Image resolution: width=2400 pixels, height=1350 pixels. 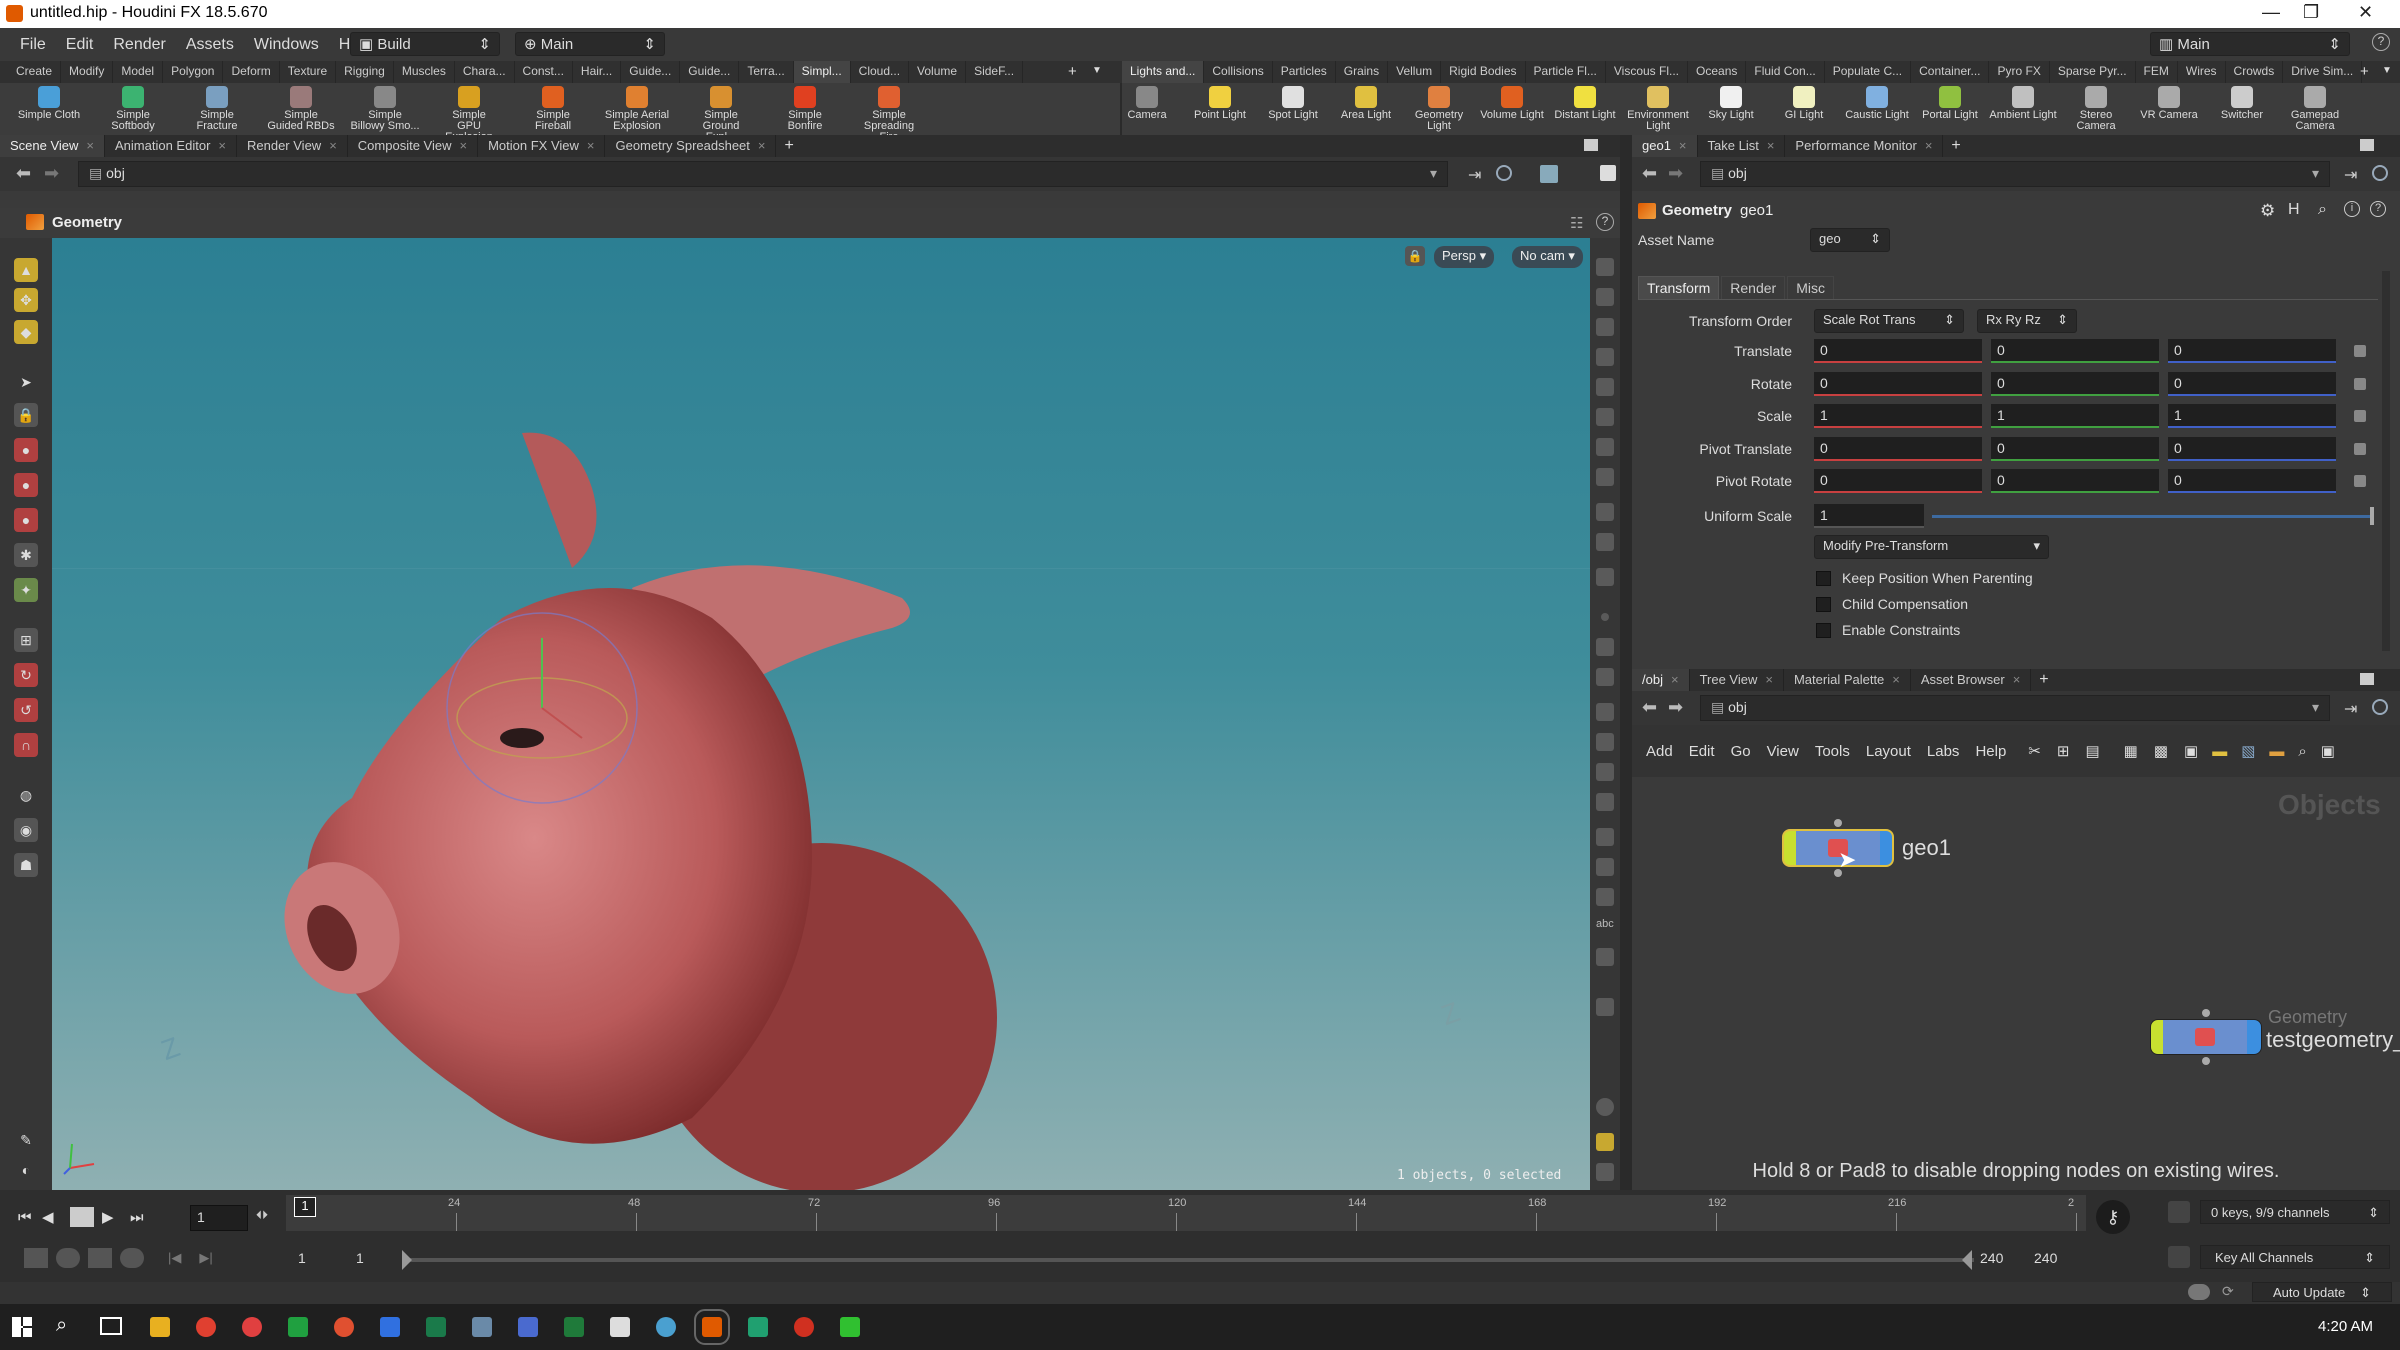 I want to click on left-pane-tab-1: Animation Editor ×, so click(x=171, y=146).